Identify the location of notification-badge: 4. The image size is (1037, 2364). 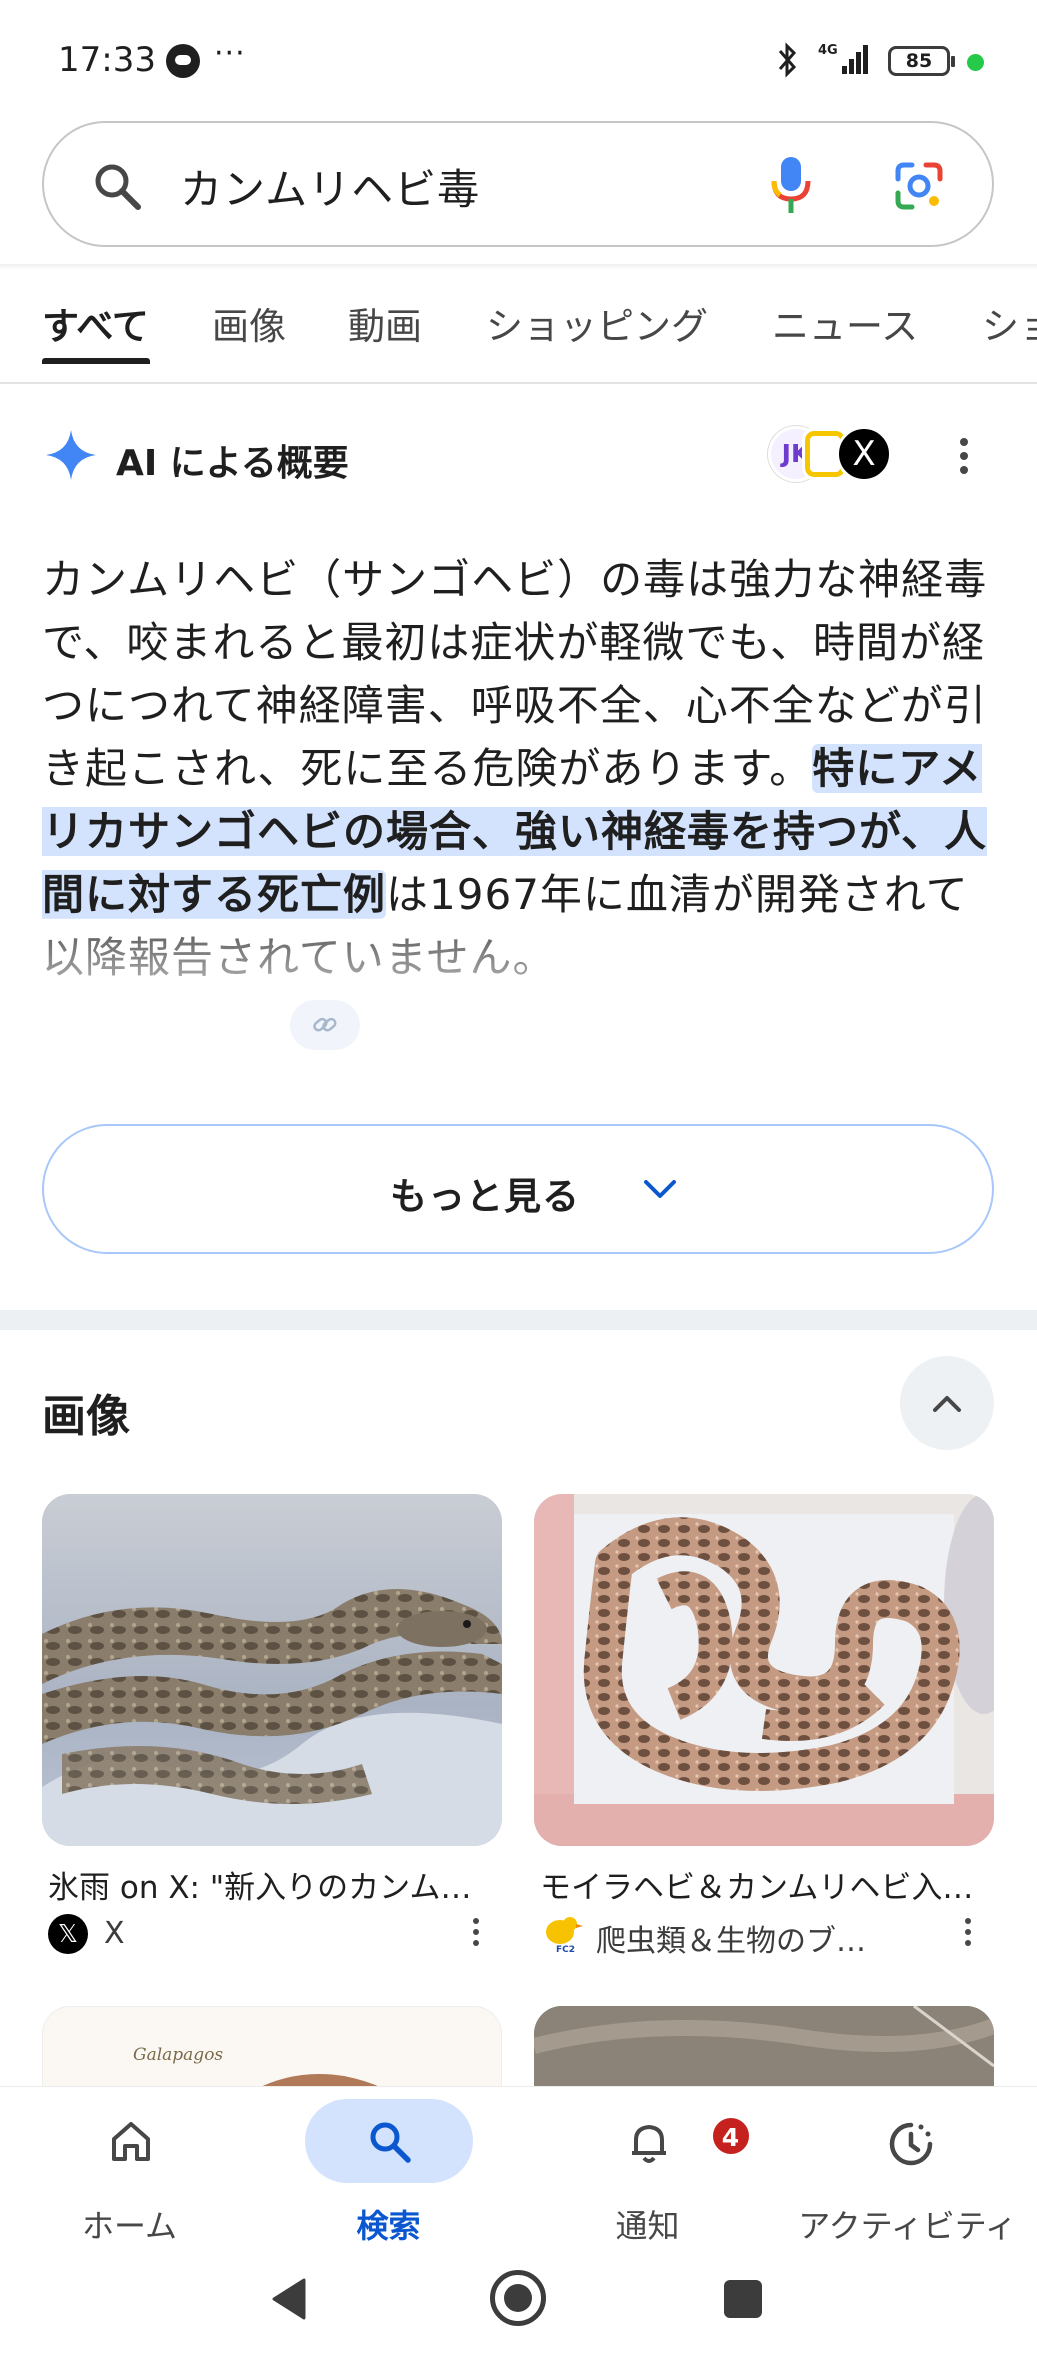
(730, 2136).